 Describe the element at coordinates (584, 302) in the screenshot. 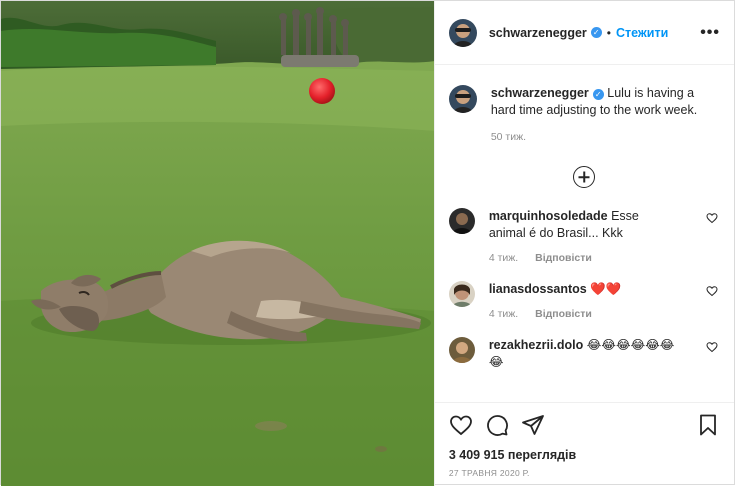

I see `comment-item: lianasdossantos ❤️❤️ 4 тиж. Відповісти` at that location.